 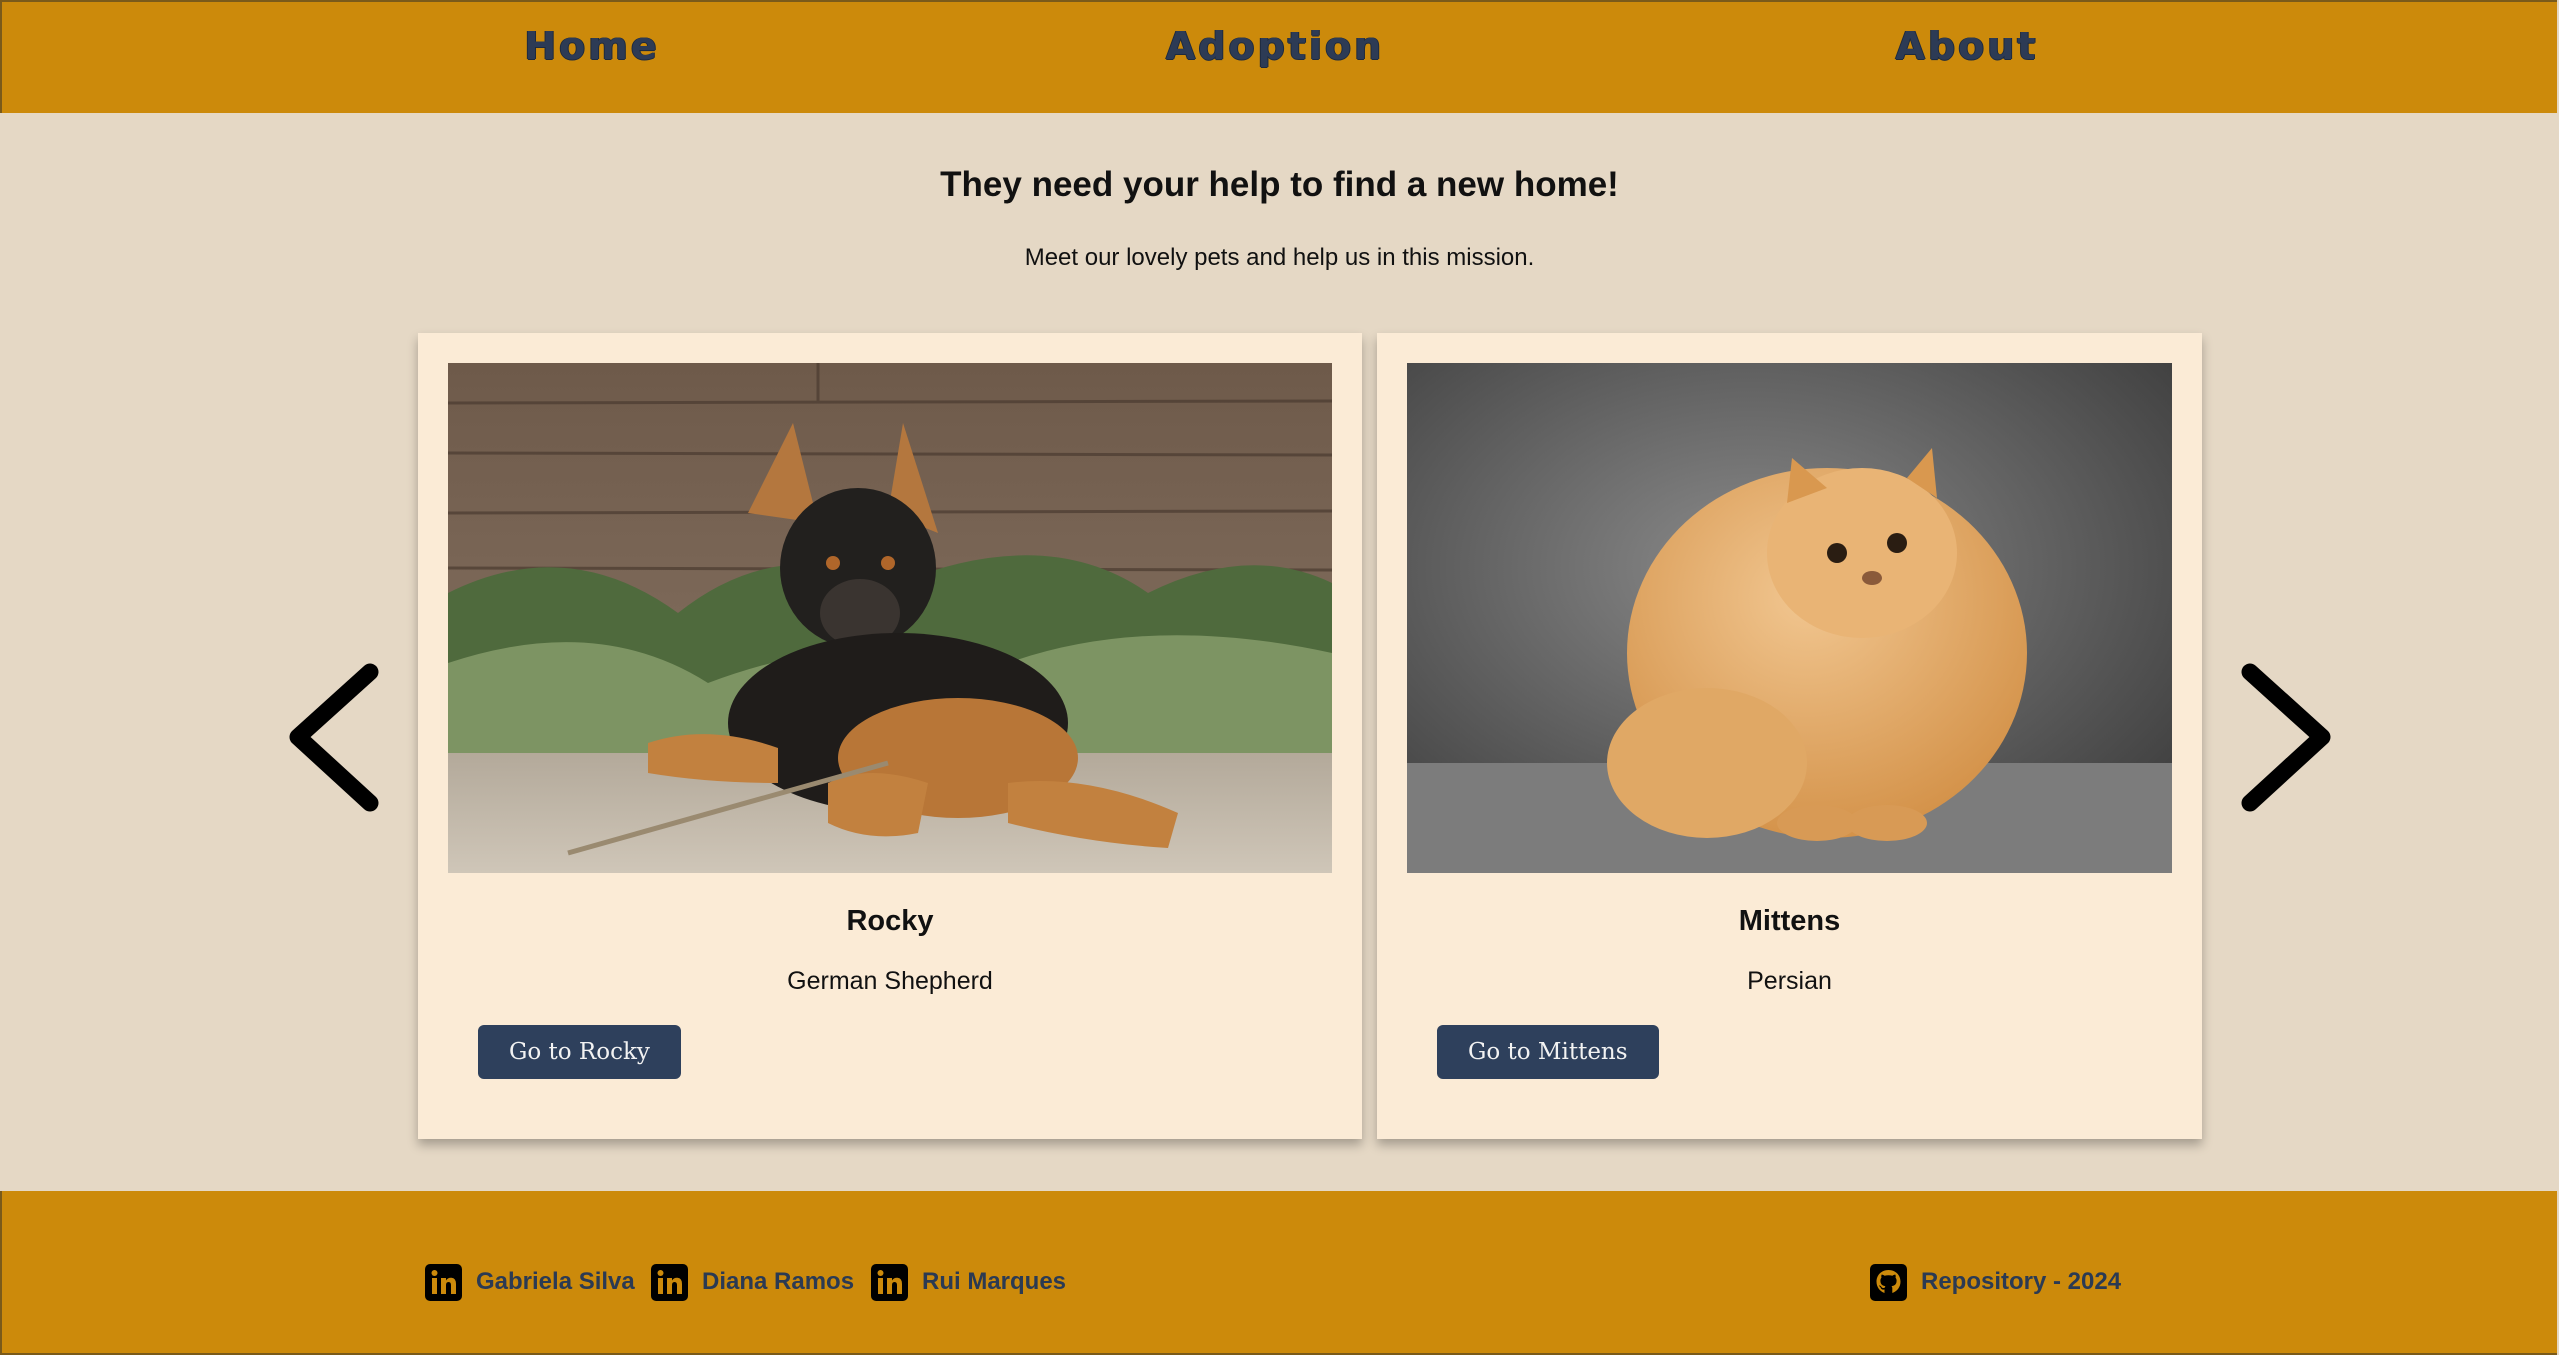 I want to click on github-icon, so click(x=1888, y=1282).